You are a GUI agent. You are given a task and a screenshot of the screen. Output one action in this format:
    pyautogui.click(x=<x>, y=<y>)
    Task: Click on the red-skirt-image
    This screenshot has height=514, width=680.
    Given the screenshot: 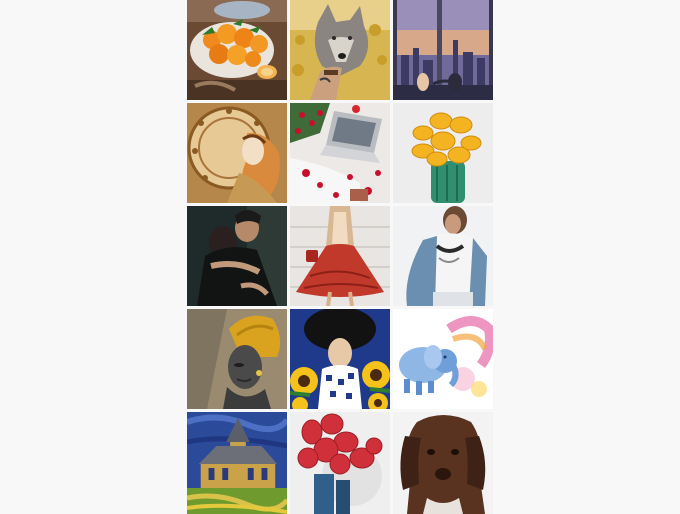 What is the action you would take?
    pyautogui.click(x=340, y=256)
    